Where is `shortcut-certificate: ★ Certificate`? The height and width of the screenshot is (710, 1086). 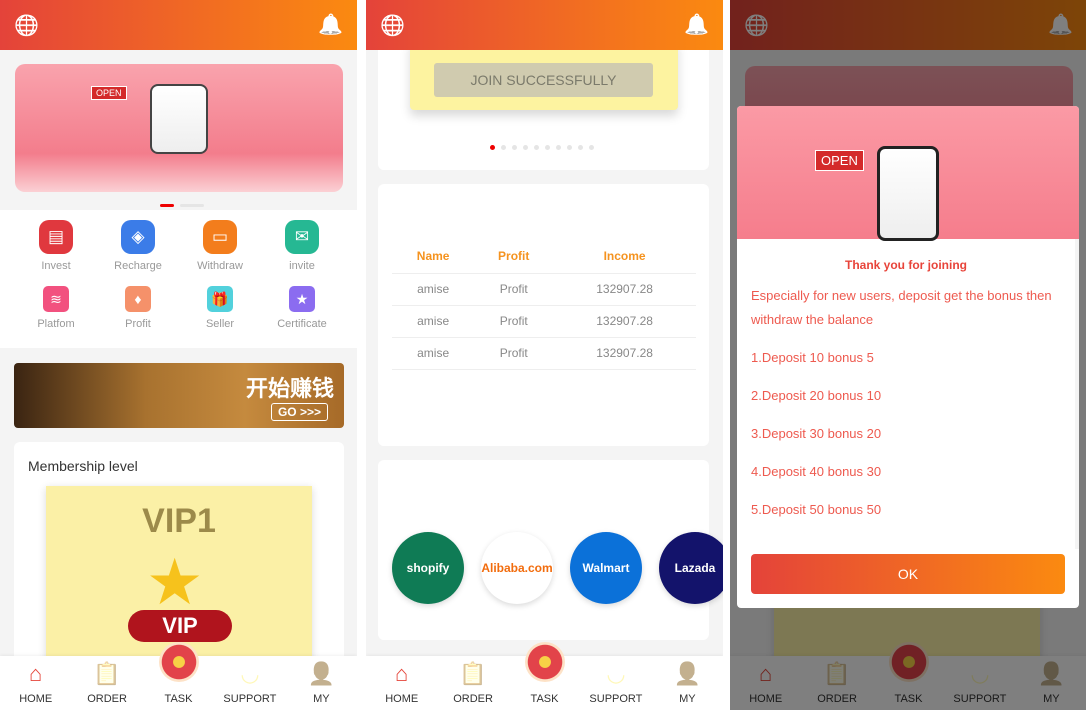
shortcut-certificate: ★ Certificate is located at coordinates (302, 308).